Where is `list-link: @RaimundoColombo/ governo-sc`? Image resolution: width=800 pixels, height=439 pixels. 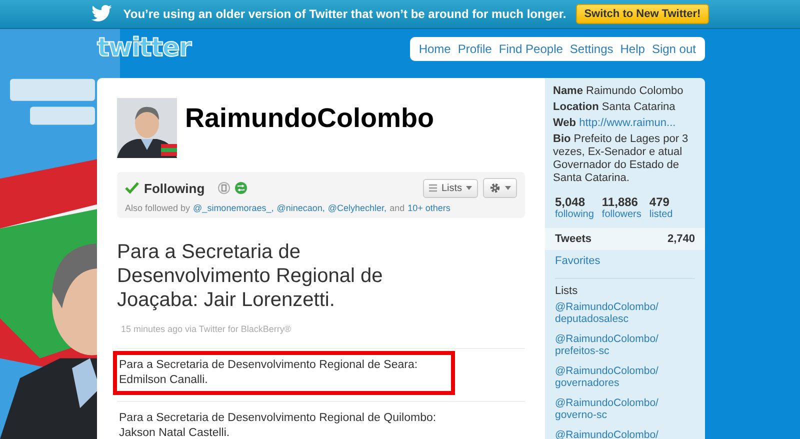 list-link: @RaimundoColombo/ governo-sc is located at coordinates (625, 409).